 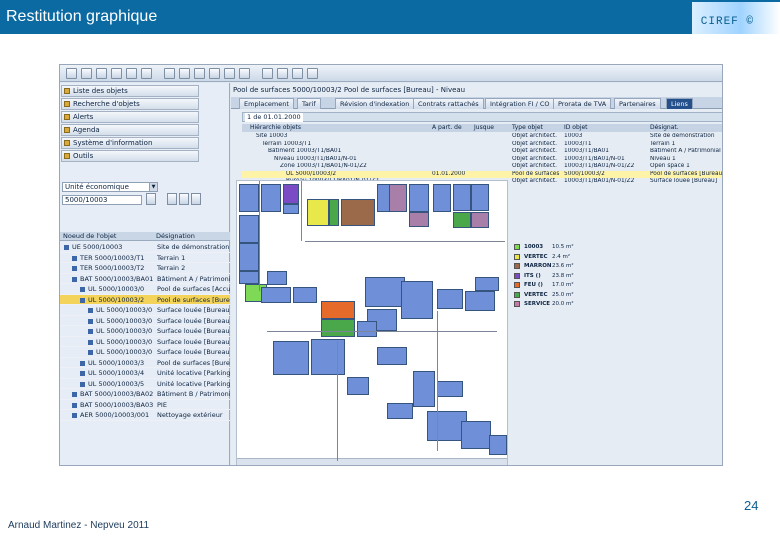 I want to click on tree-row: UL 5000/10003/2 Pool de surfaces [Bureau], so click(x=145, y=299).